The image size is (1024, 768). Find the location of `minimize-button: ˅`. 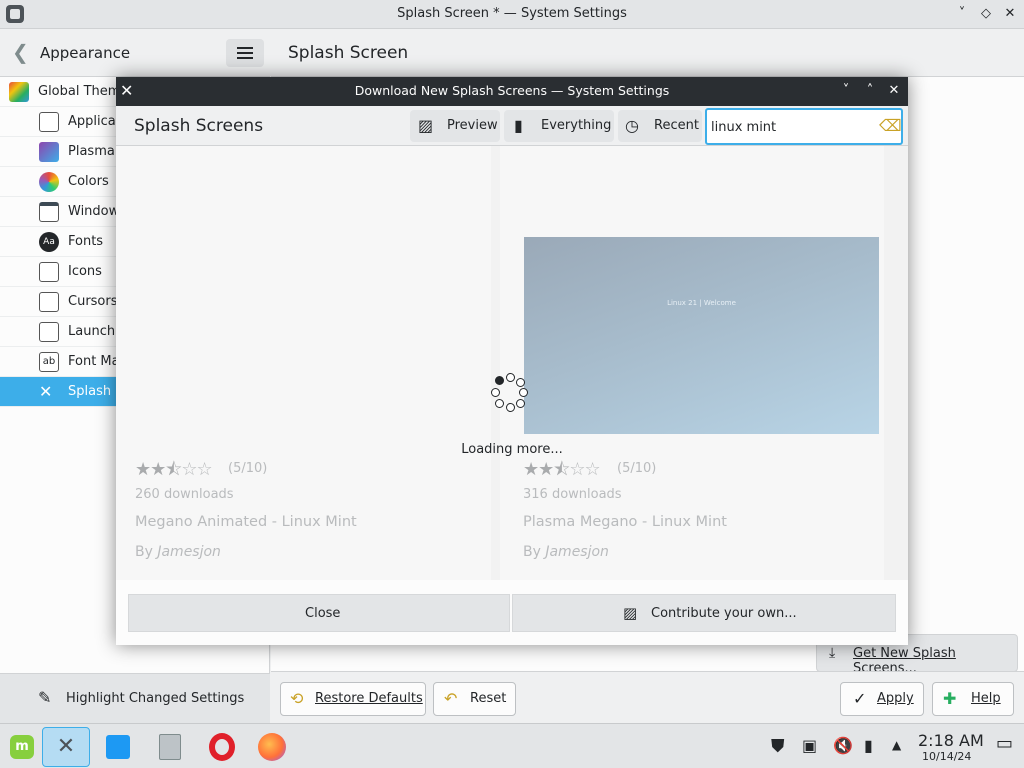

minimize-button: ˅ is located at coordinates (962, 14).